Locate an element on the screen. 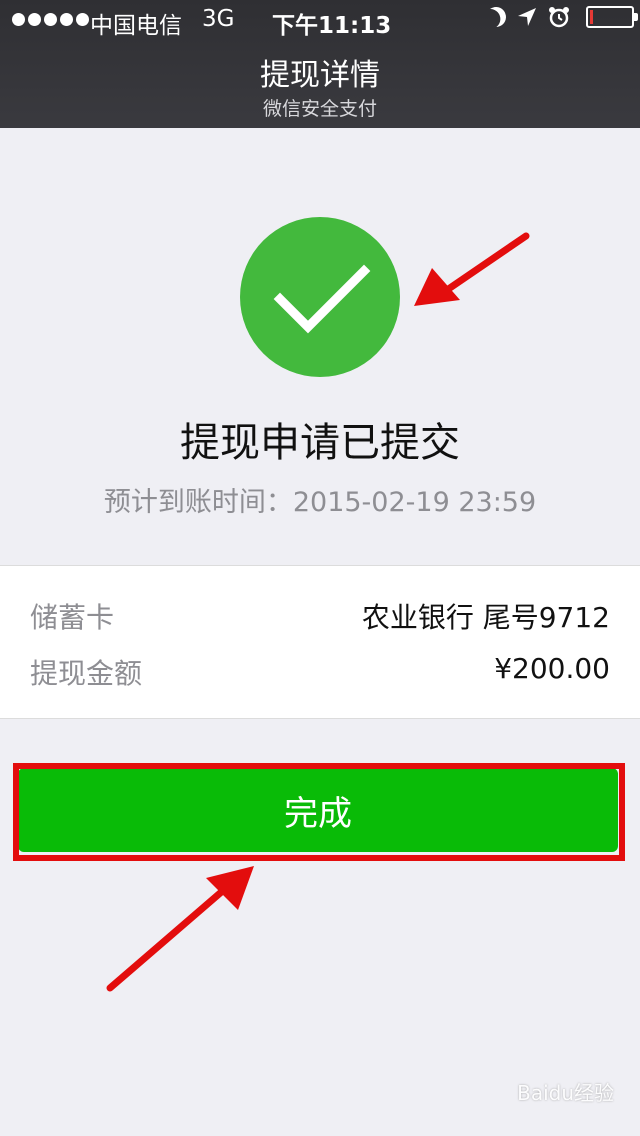  watermark-logo: Baidu经验 is located at coordinates (565, 1093).